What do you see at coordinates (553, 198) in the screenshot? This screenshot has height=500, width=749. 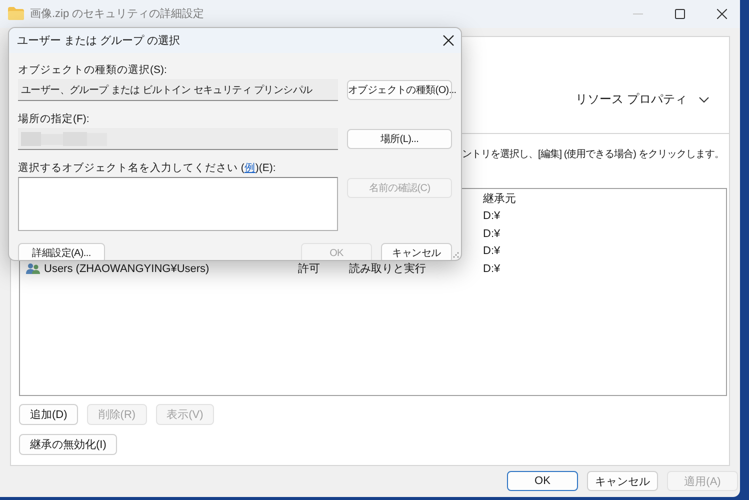 I see `column-header: 継承元` at bounding box center [553, 198].